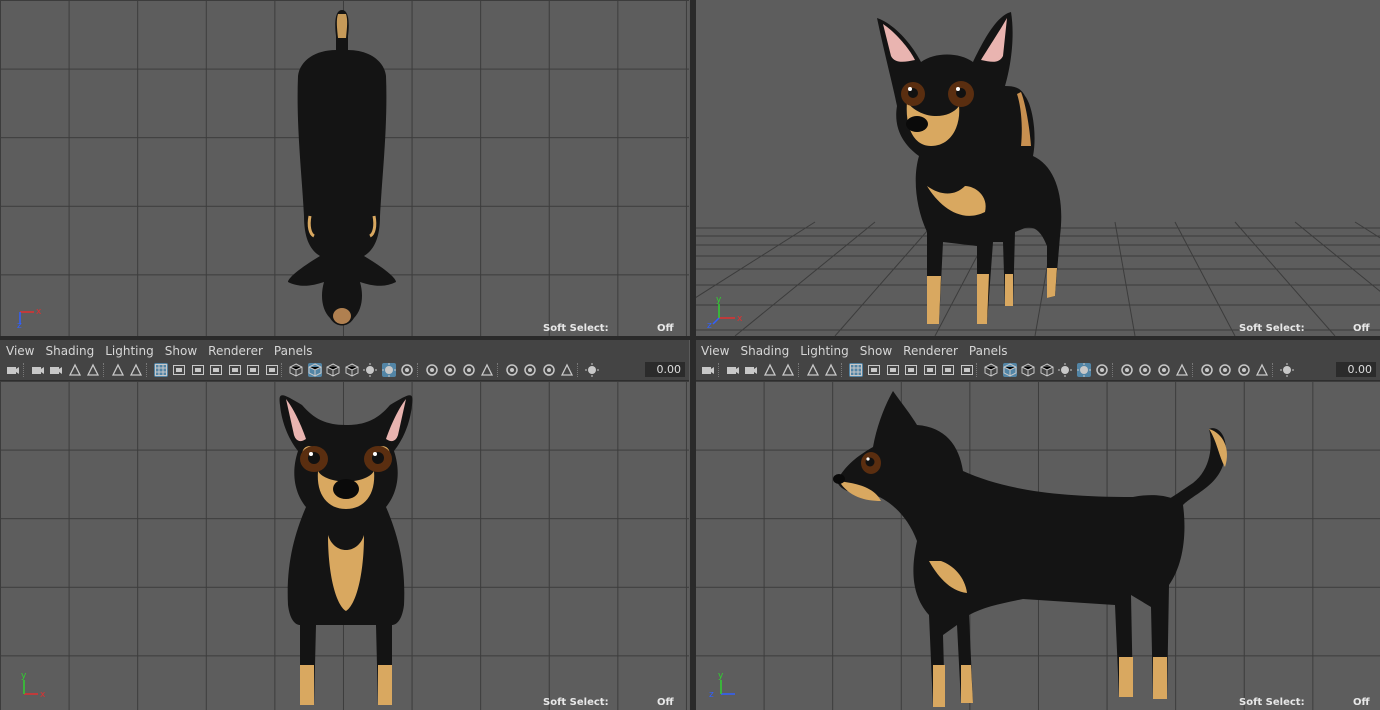 The image size is (1380, 710). I want to click on dog-model-top-view, so click(342, 168).